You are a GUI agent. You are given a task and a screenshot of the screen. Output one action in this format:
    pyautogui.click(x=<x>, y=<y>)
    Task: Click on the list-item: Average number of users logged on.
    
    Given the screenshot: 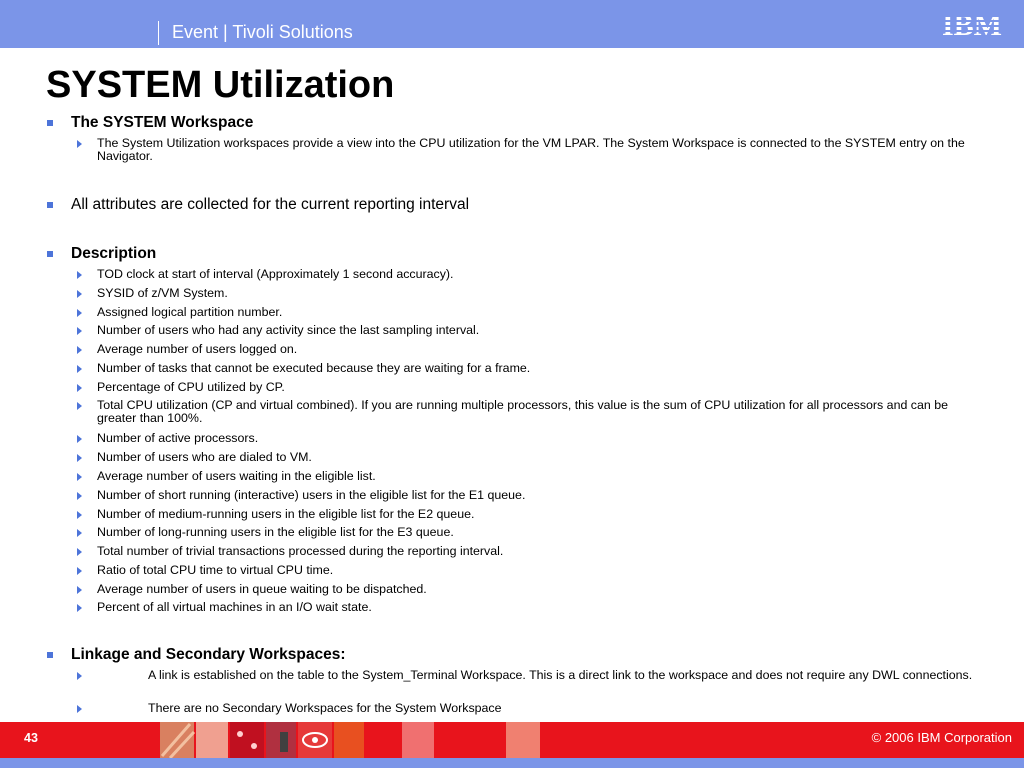 What is the action you would take?
    pyautogui.click(x=527, y=349)
    